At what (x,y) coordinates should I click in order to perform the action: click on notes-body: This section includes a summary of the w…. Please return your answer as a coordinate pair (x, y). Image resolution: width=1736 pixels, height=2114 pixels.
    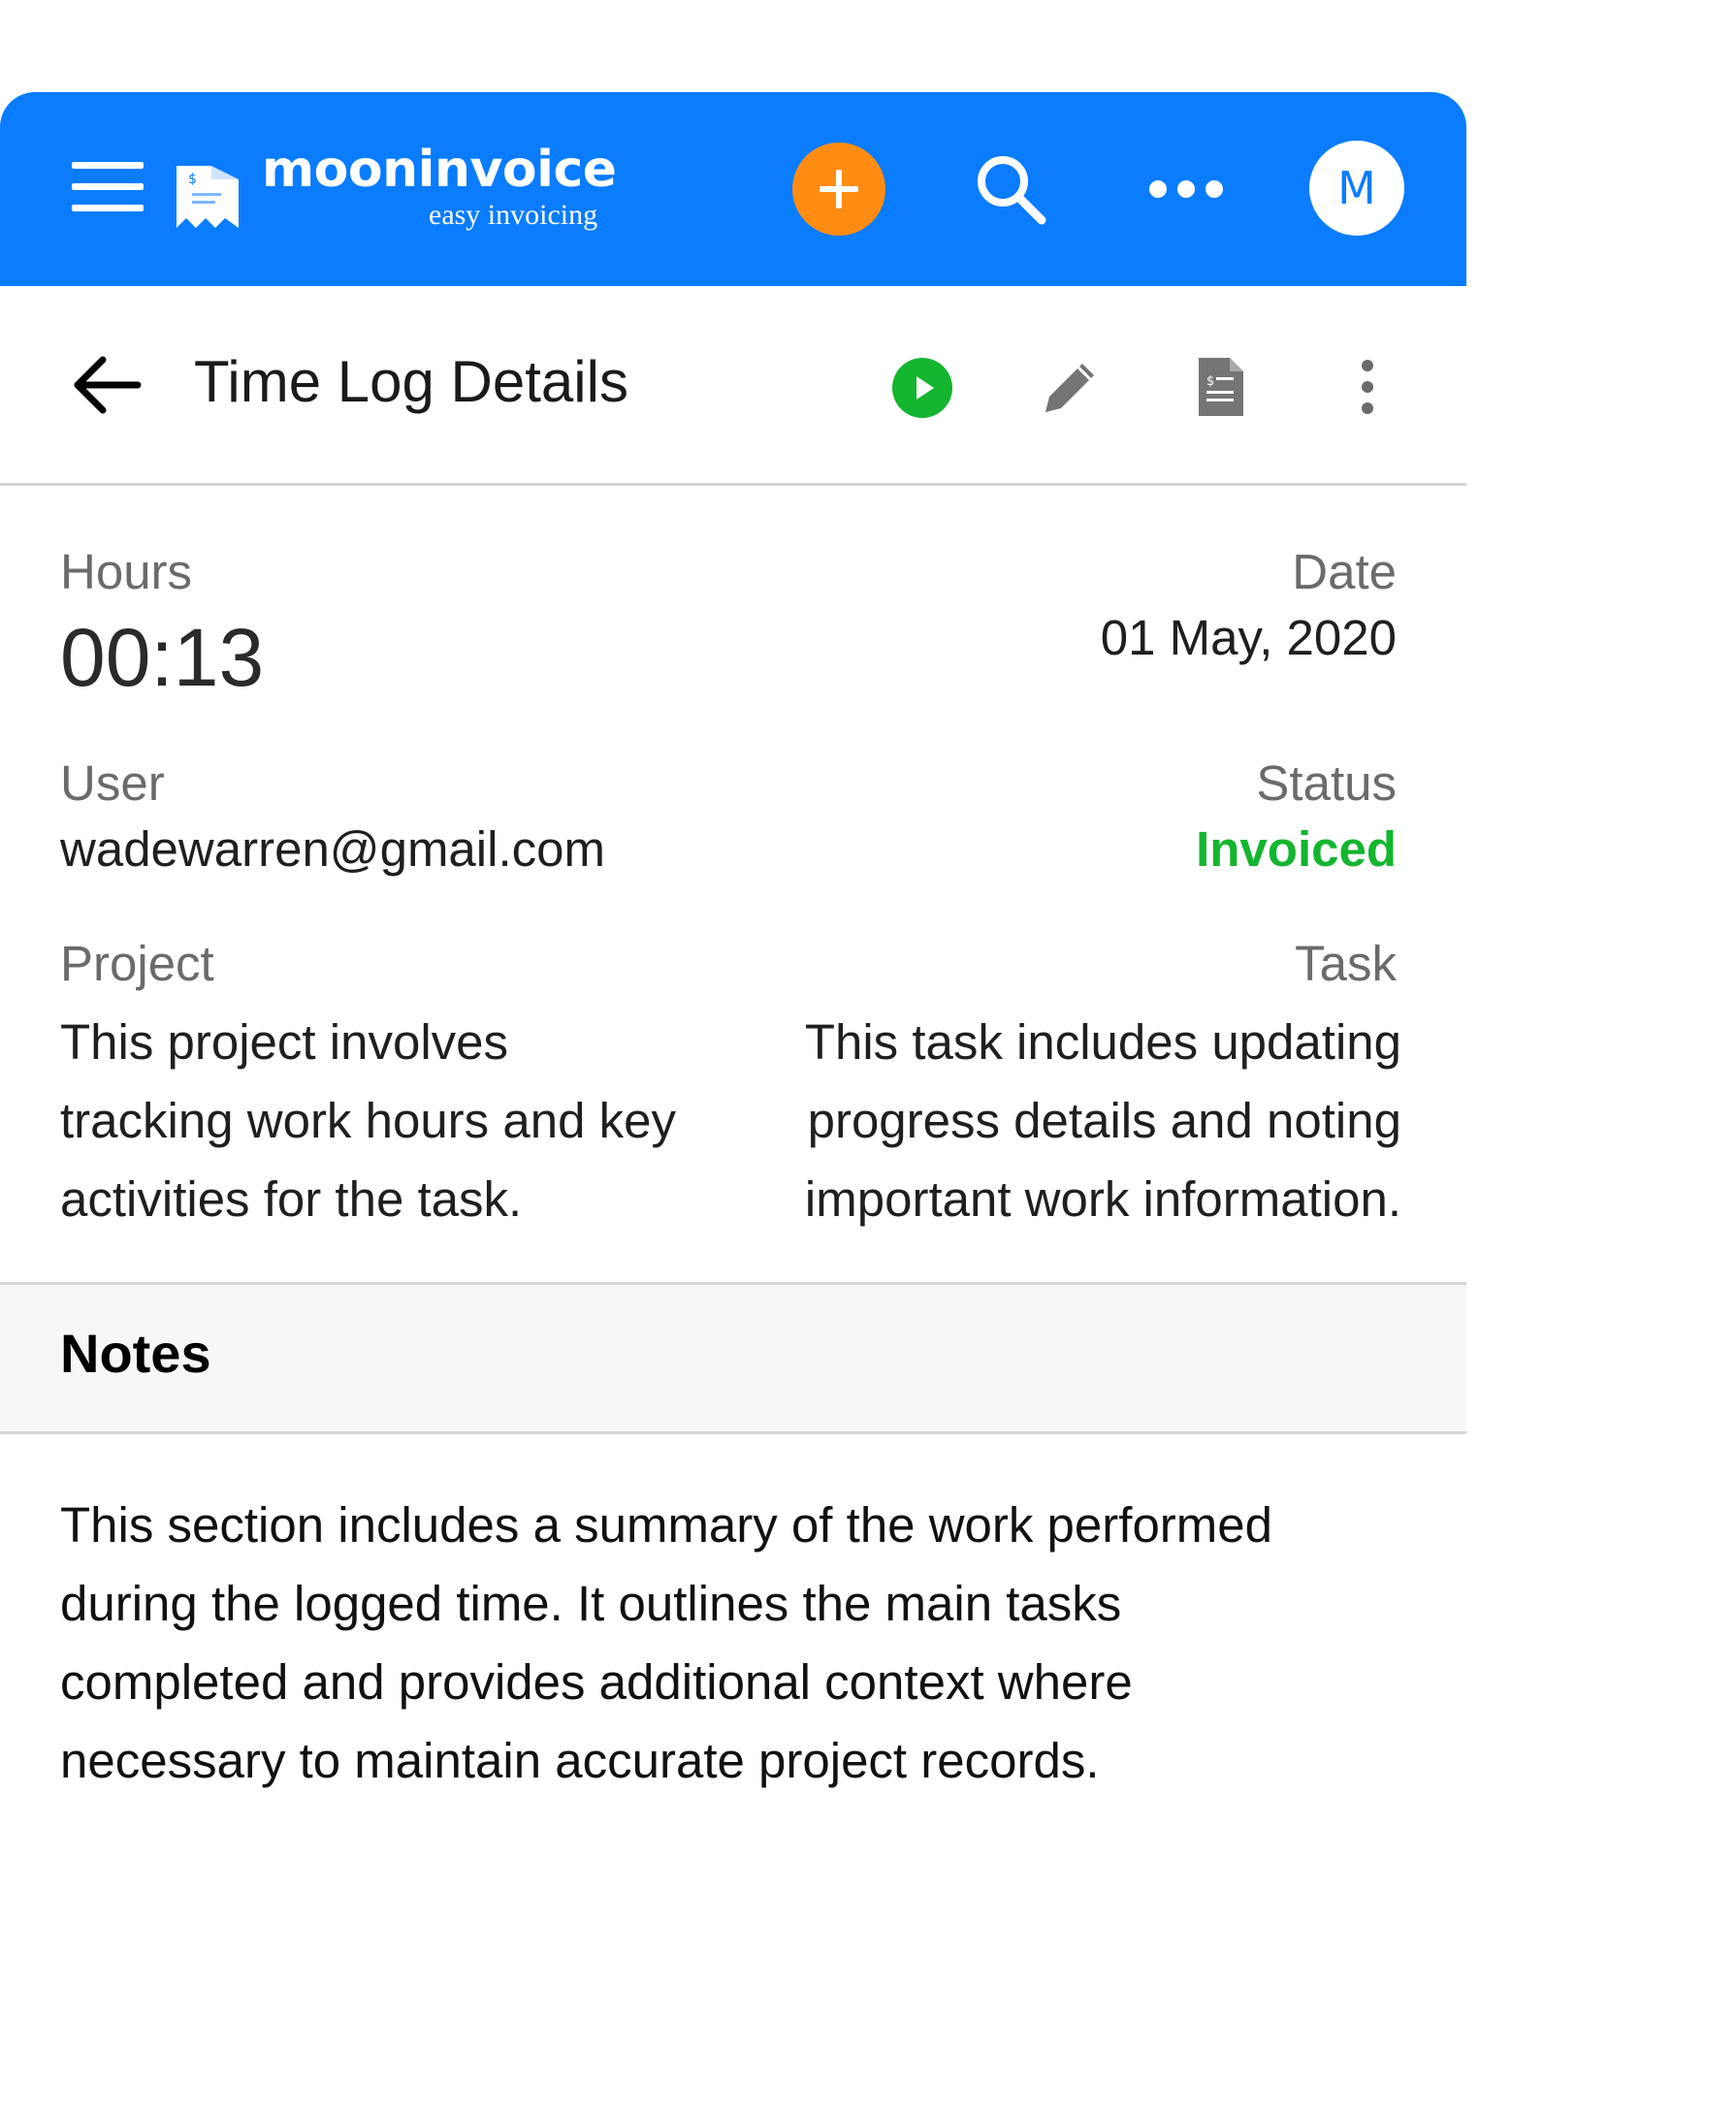
    Looking at the image, I should click on (739, 1643).